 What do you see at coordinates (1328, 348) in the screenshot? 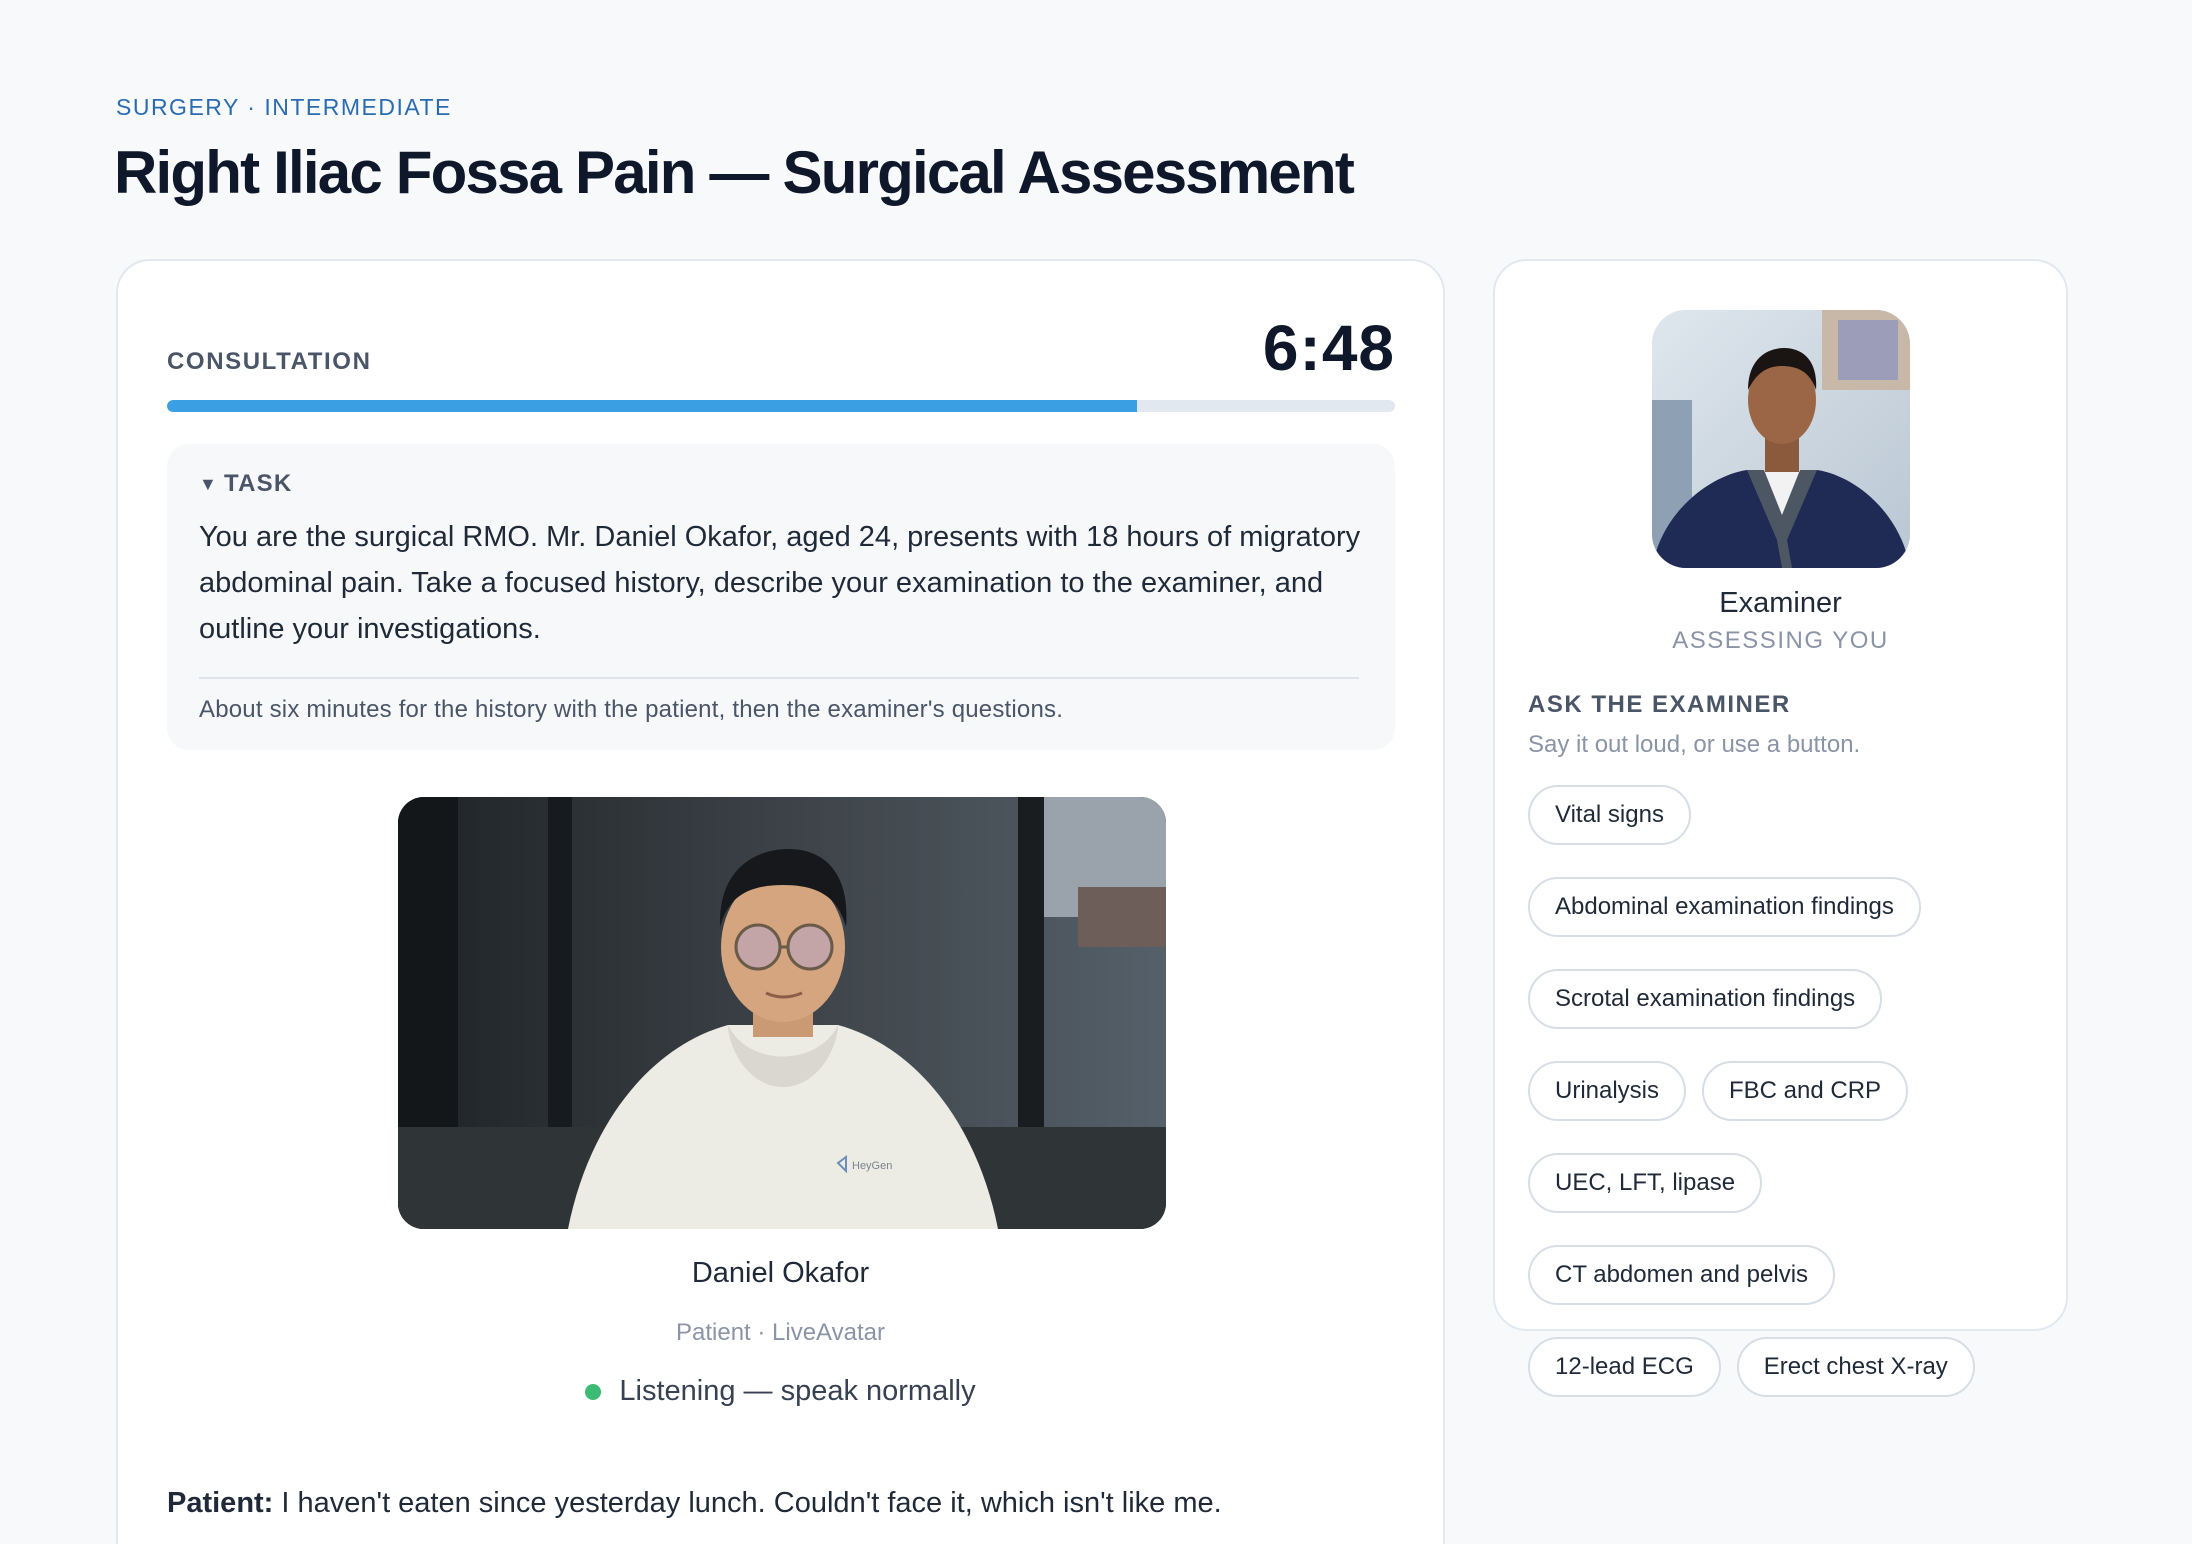
I see `timer: 6:48` at bounding box center [1328, 348].